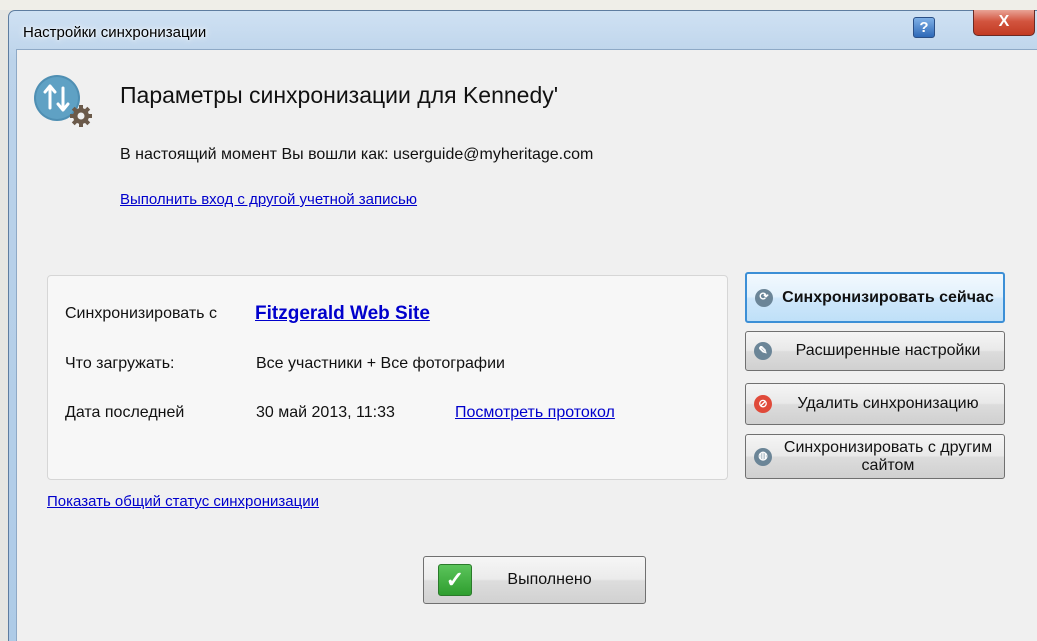 The image size is (1037, 641). What do you see at coordinates (764, 297) in the screenshot?
I see `sync-icon: ⟳` at bounding box center [764, 297].